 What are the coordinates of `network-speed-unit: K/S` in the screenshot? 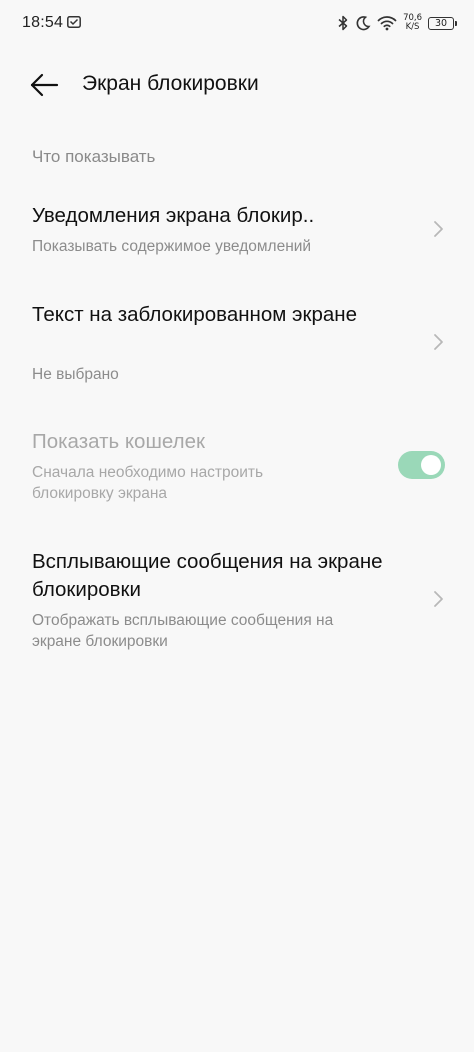 It's located at (412, 27).